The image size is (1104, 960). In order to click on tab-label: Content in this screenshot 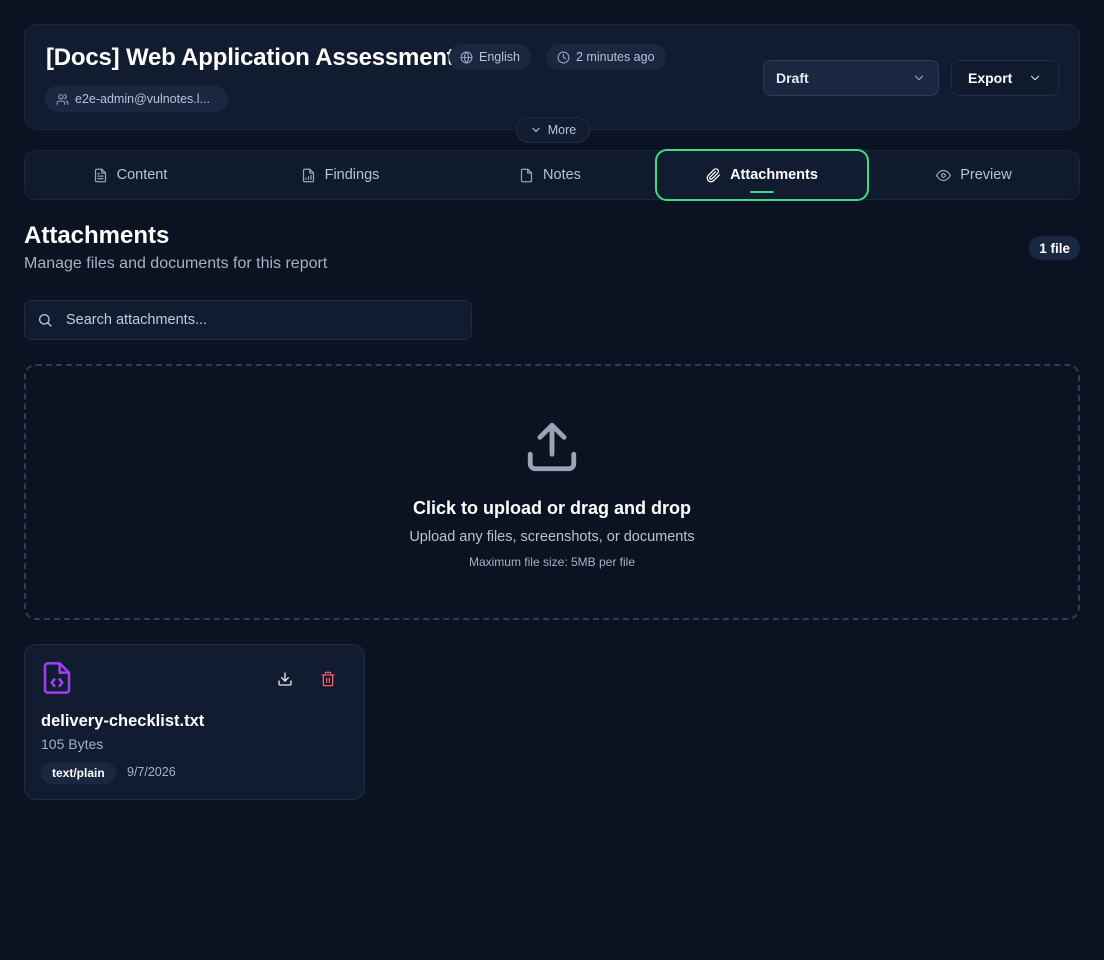, I will do `click(142, 175)`.